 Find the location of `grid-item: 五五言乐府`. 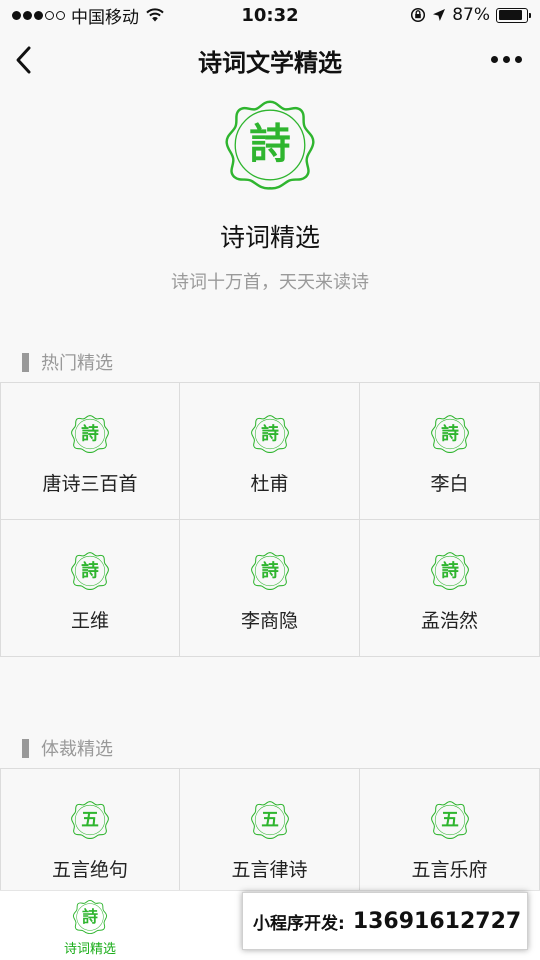

grid-item: 五五言乐府 is located at coordinates (450, 837).